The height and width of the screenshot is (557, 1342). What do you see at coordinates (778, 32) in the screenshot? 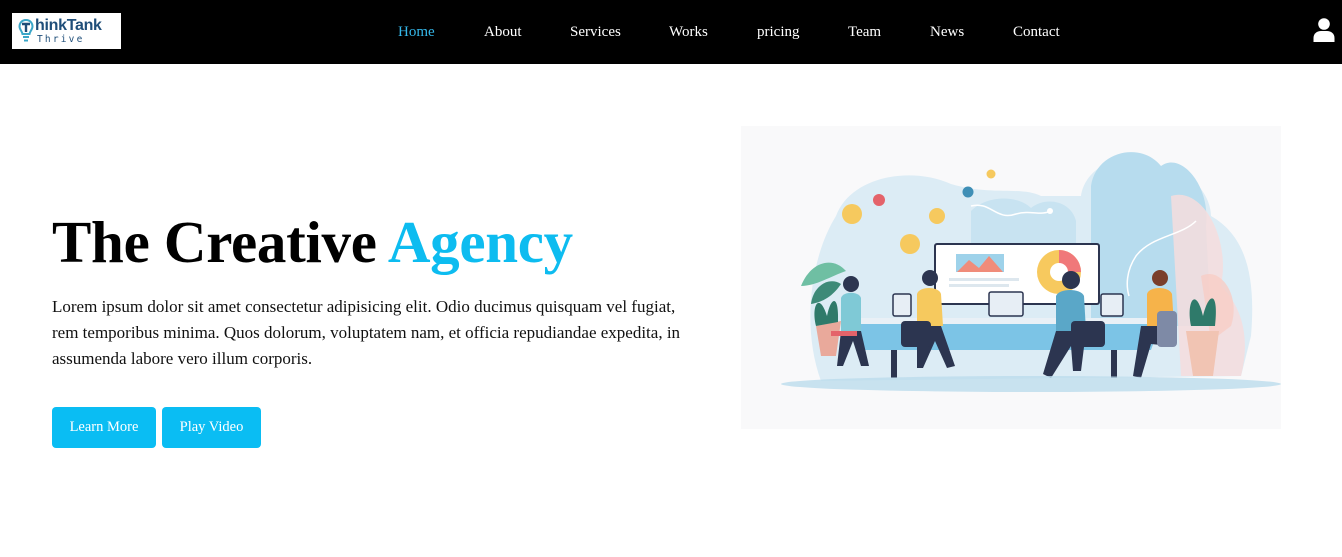
I see `nav-pricing: pricing` at bounding box center [778, 32].